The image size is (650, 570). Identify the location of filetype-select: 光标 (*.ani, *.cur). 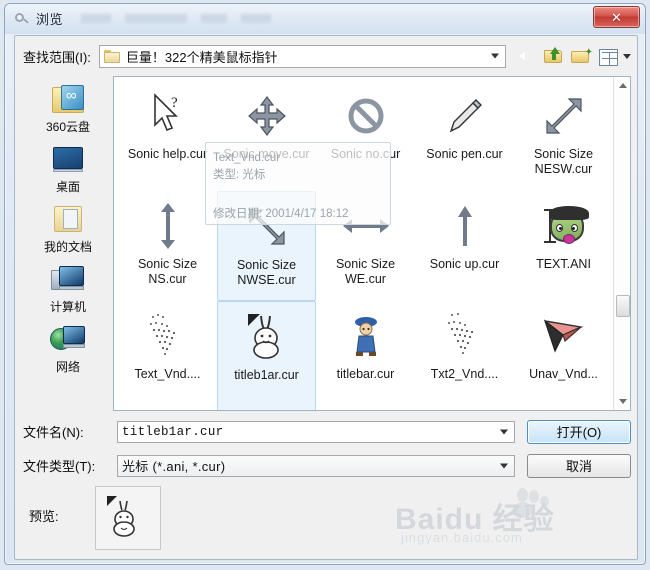
(316, 465).